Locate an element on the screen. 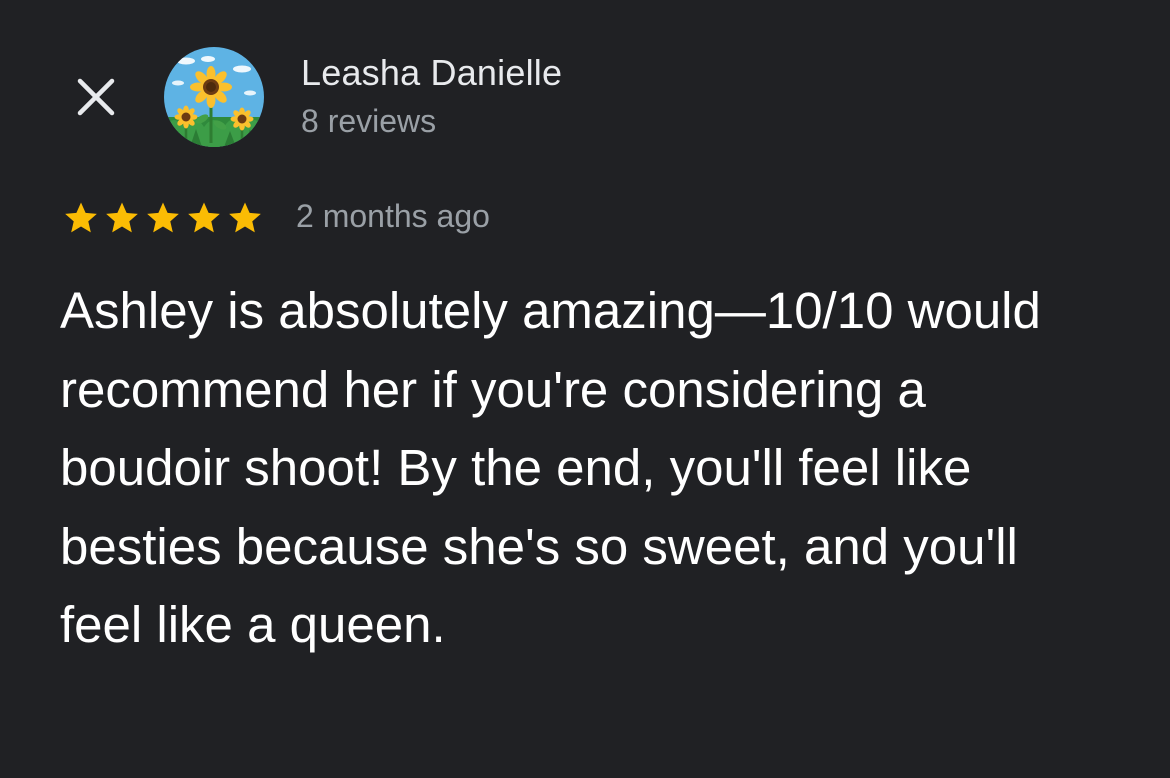 This screenshot has width=1170, height=778. review-count: 8 reviews is located at coordinates (369, 121).